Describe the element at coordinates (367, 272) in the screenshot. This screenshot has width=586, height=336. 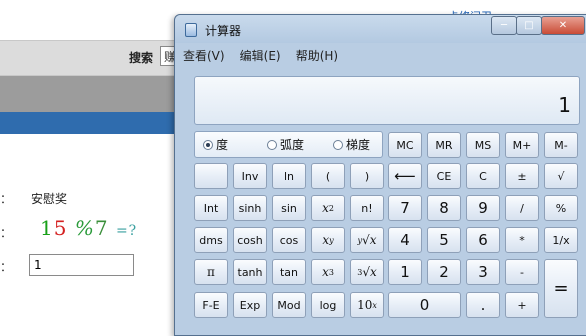
I see `cube-root-button: 3 √ x` at that location.